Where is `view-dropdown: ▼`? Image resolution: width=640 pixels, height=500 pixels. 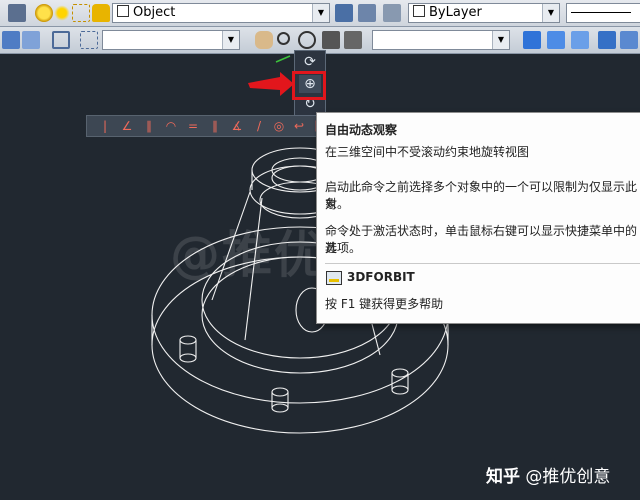
view-dropdown: ▼ is located at coordinates (171, 40).